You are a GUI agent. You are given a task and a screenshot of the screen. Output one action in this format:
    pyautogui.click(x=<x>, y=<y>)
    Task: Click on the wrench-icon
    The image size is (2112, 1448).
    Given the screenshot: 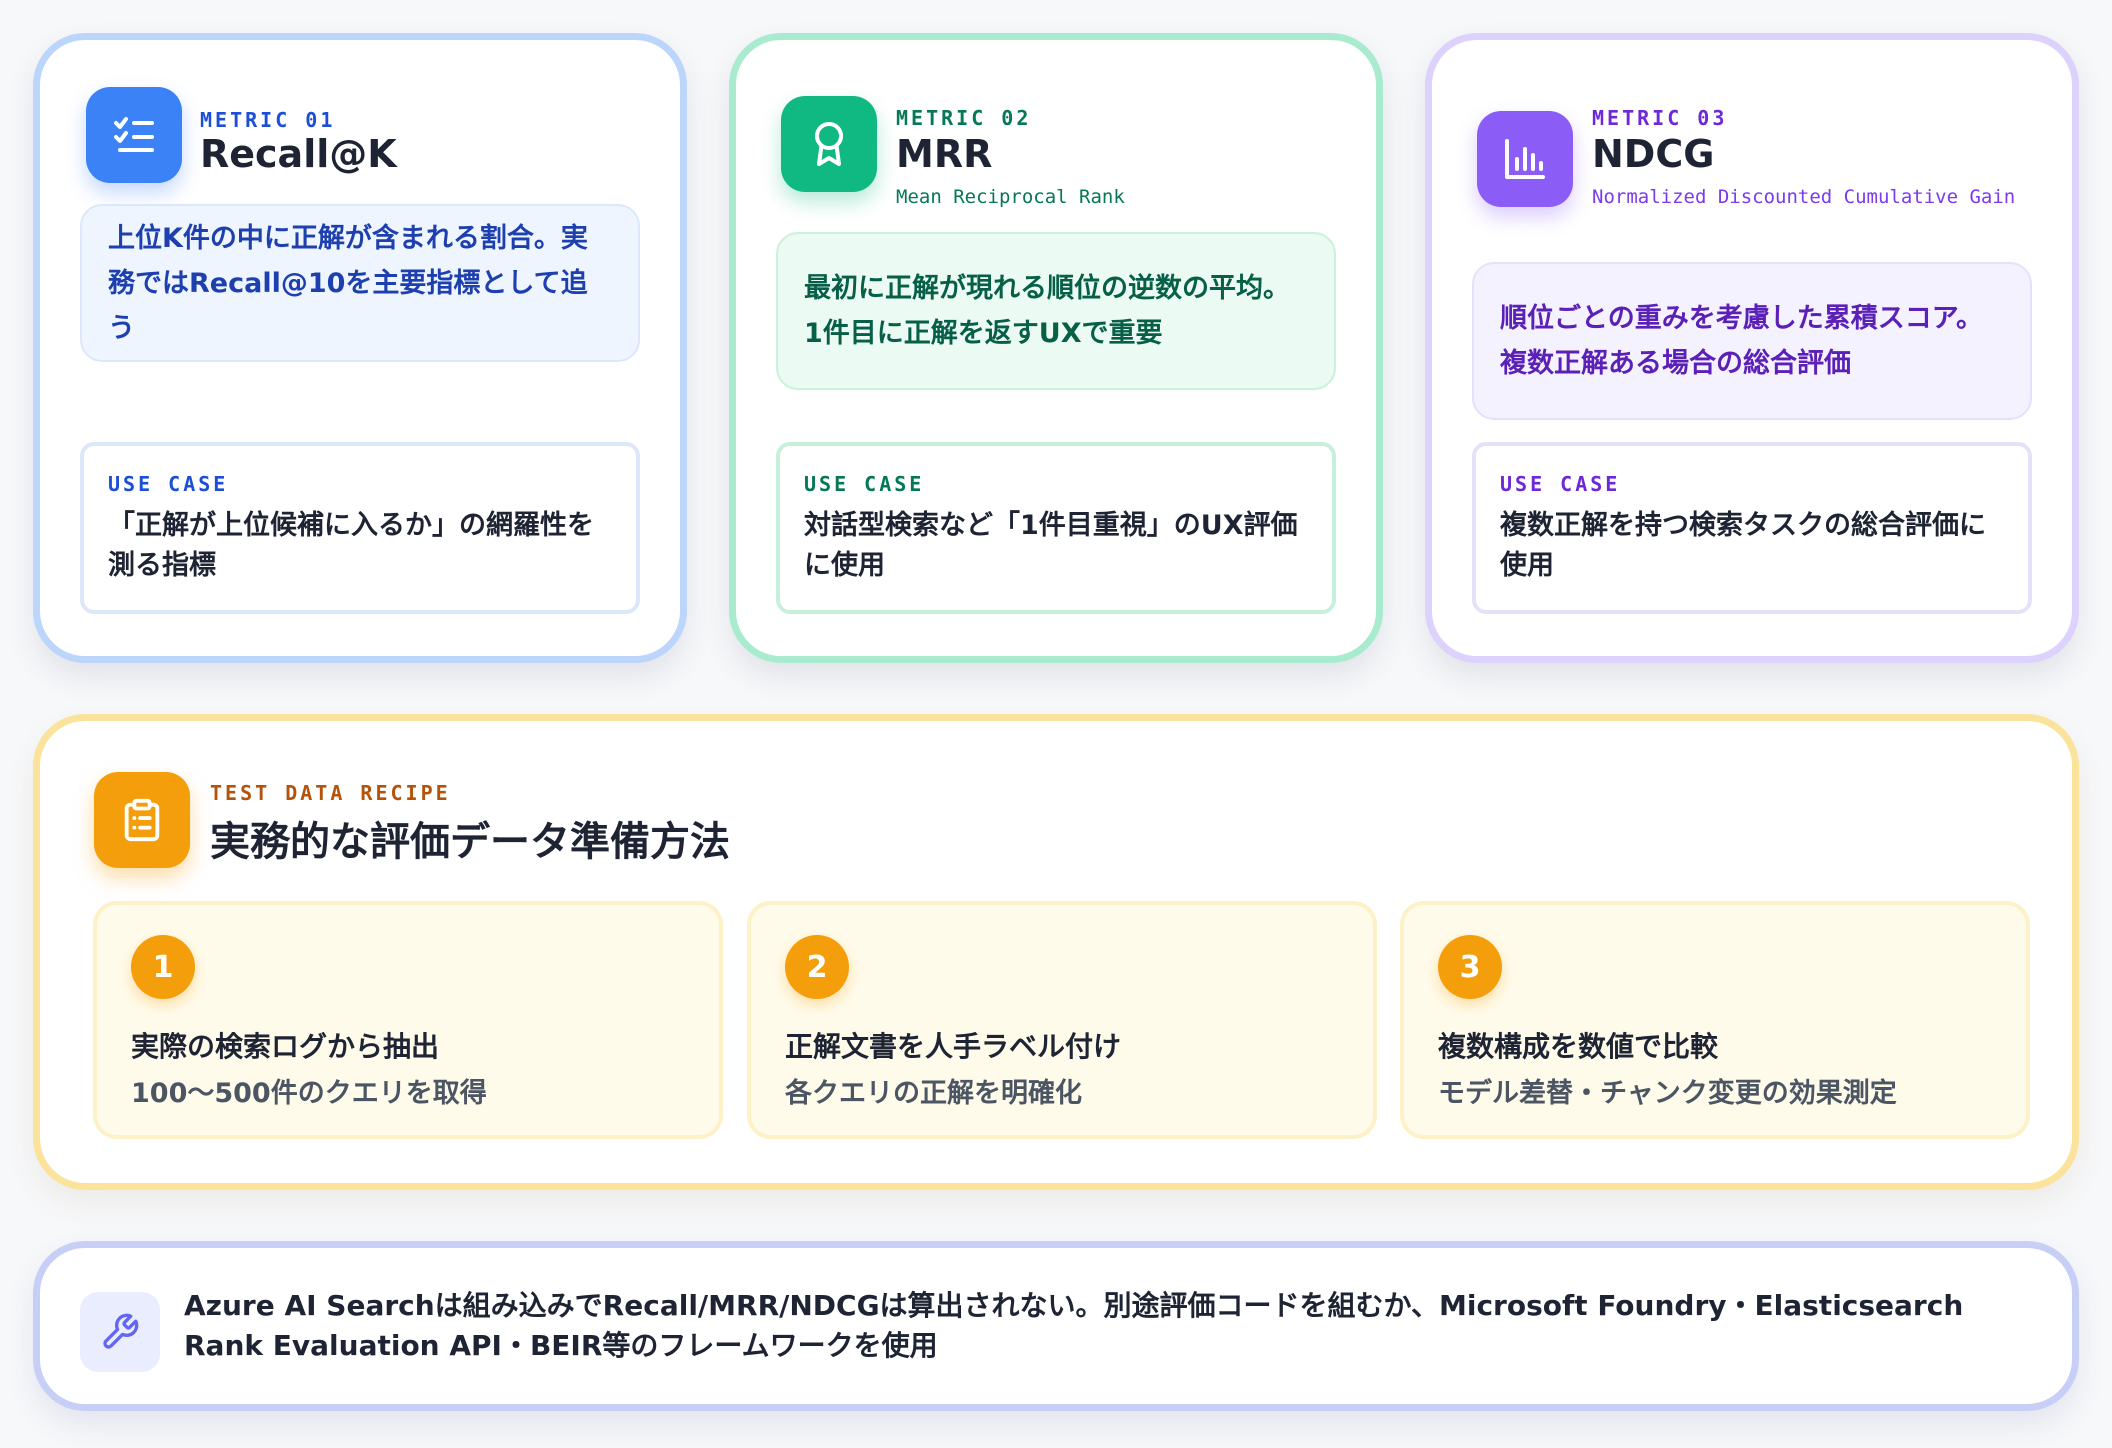 What is the action you would take?
    pyautogui.click(x=120, y=1332)
    